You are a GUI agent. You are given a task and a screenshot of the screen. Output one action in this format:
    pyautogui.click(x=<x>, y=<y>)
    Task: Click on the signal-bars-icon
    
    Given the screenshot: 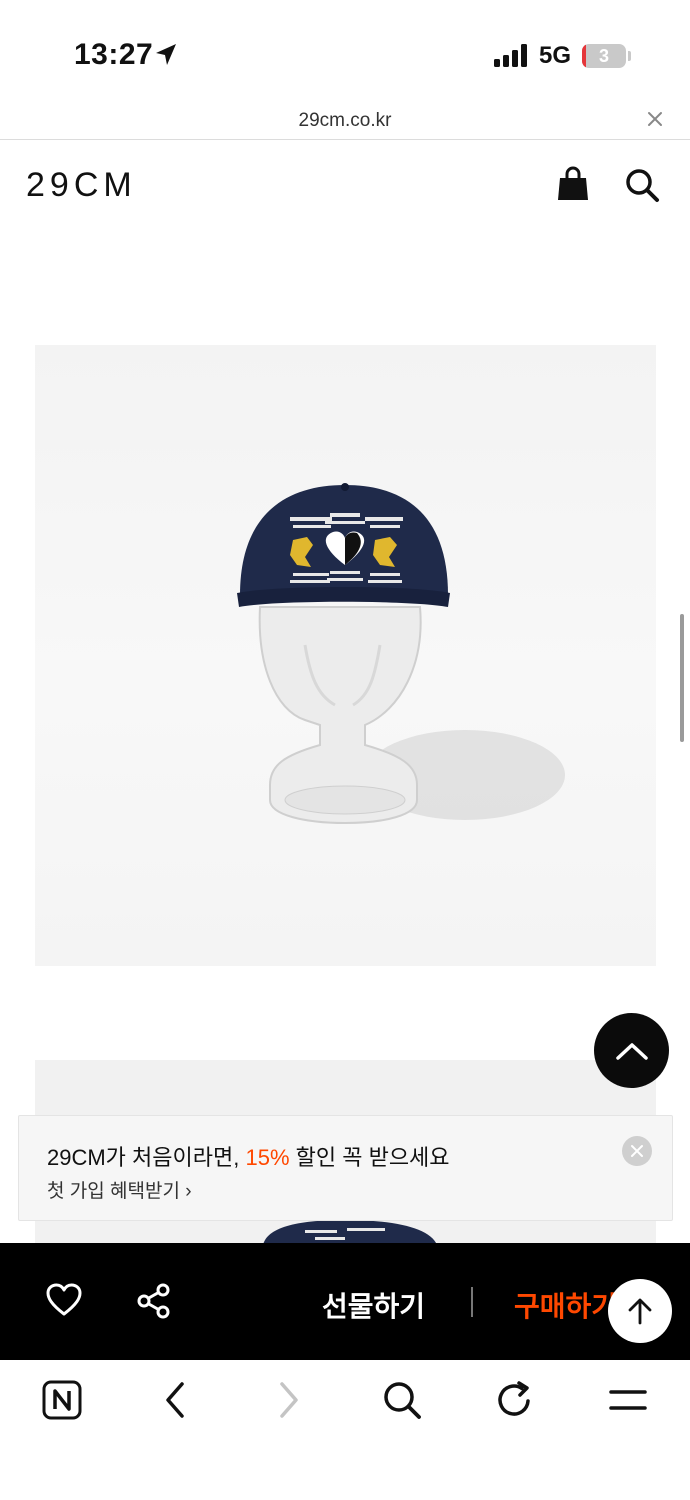 What is the action you would take?
    pyautogui.click(x=510, y=55)
    